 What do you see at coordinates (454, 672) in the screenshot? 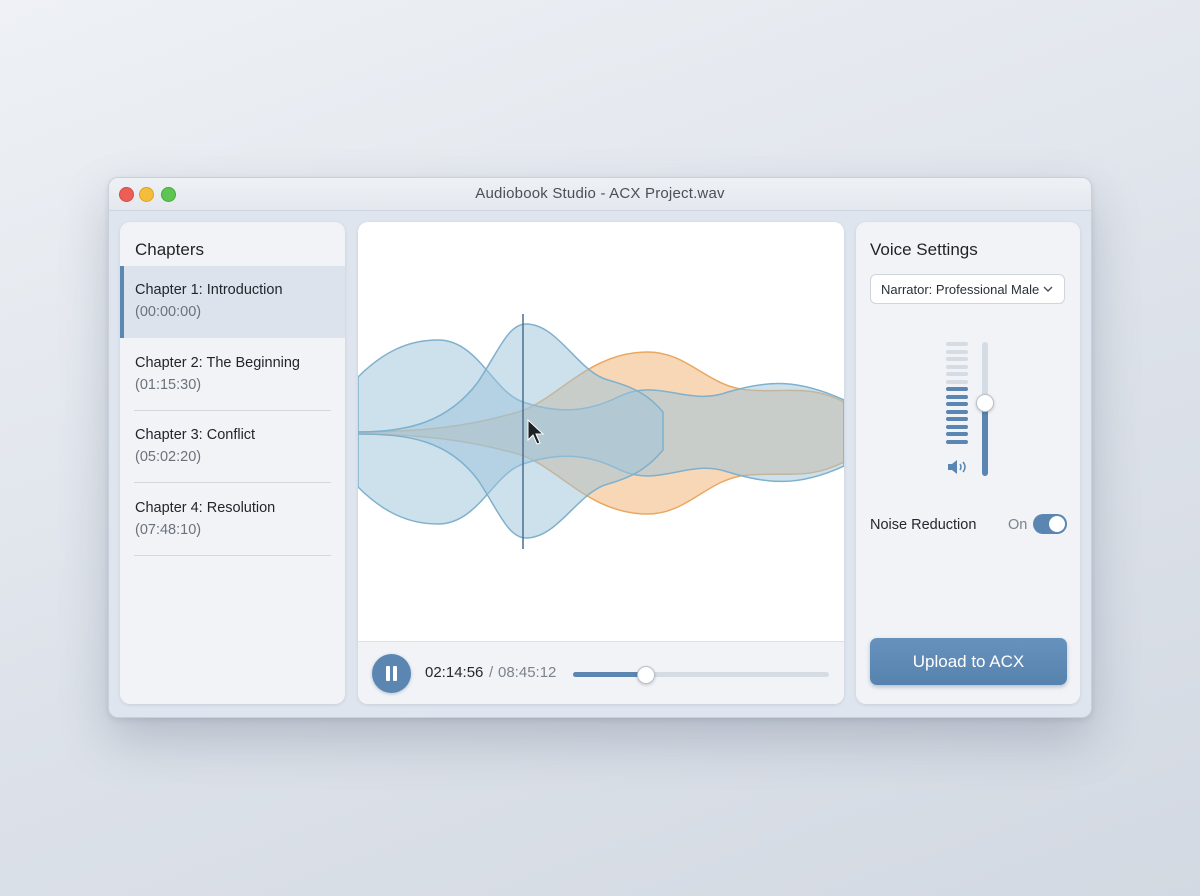
I see `current-time: 02:14:56` at bounding box center [454, 672].